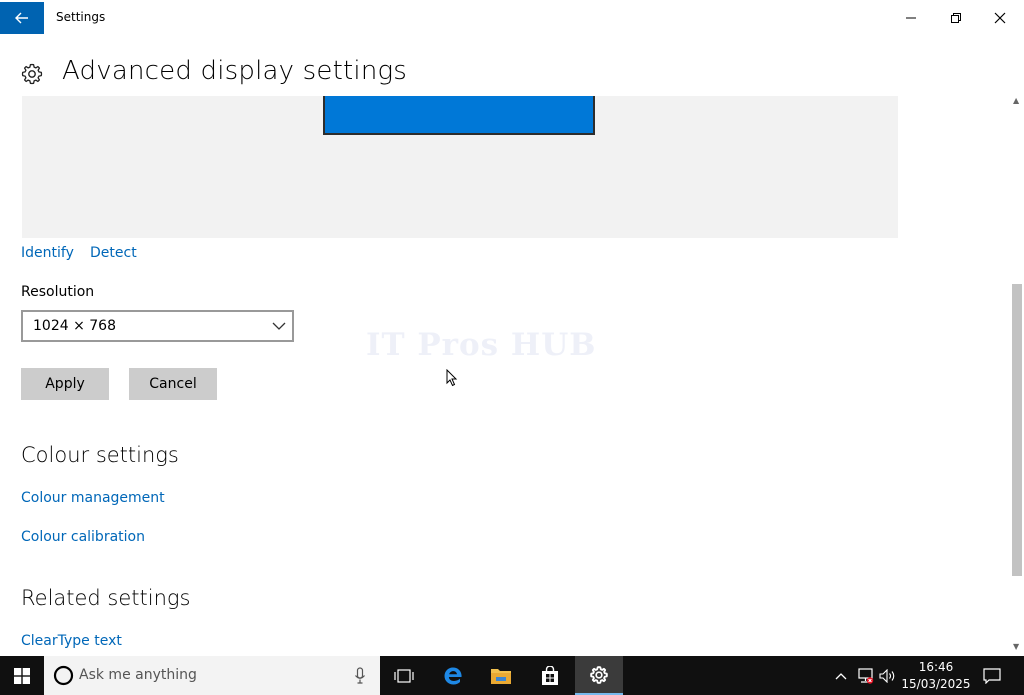  I want to click on edge-icon, so click(453, 675).